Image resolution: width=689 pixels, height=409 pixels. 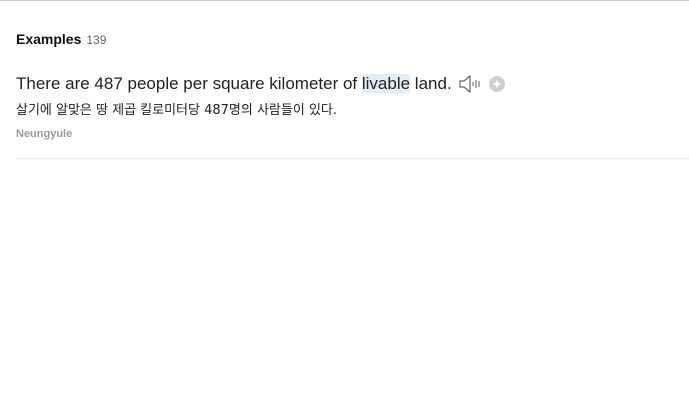 I want to click on highlighted-word: livable, so click(x=386, y=83).